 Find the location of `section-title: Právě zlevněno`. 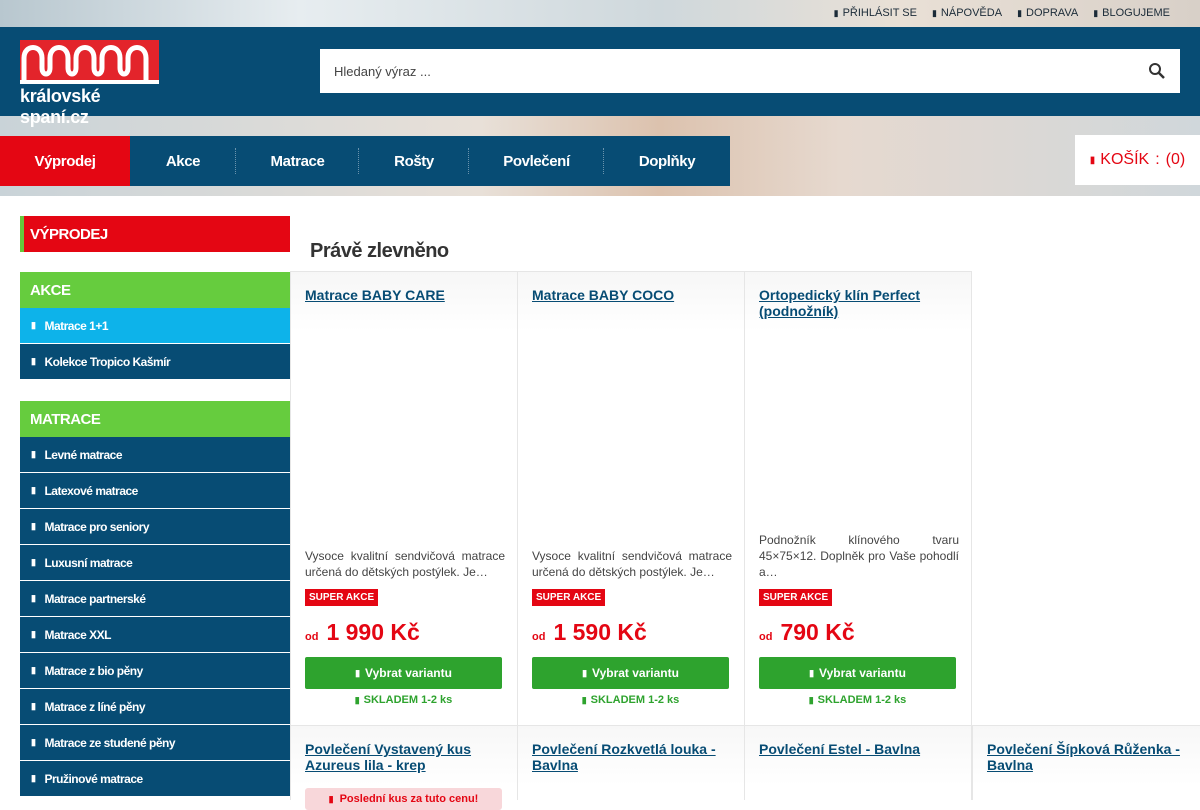

section-title: Právě zlevněno is located at coordinates (379, 251).